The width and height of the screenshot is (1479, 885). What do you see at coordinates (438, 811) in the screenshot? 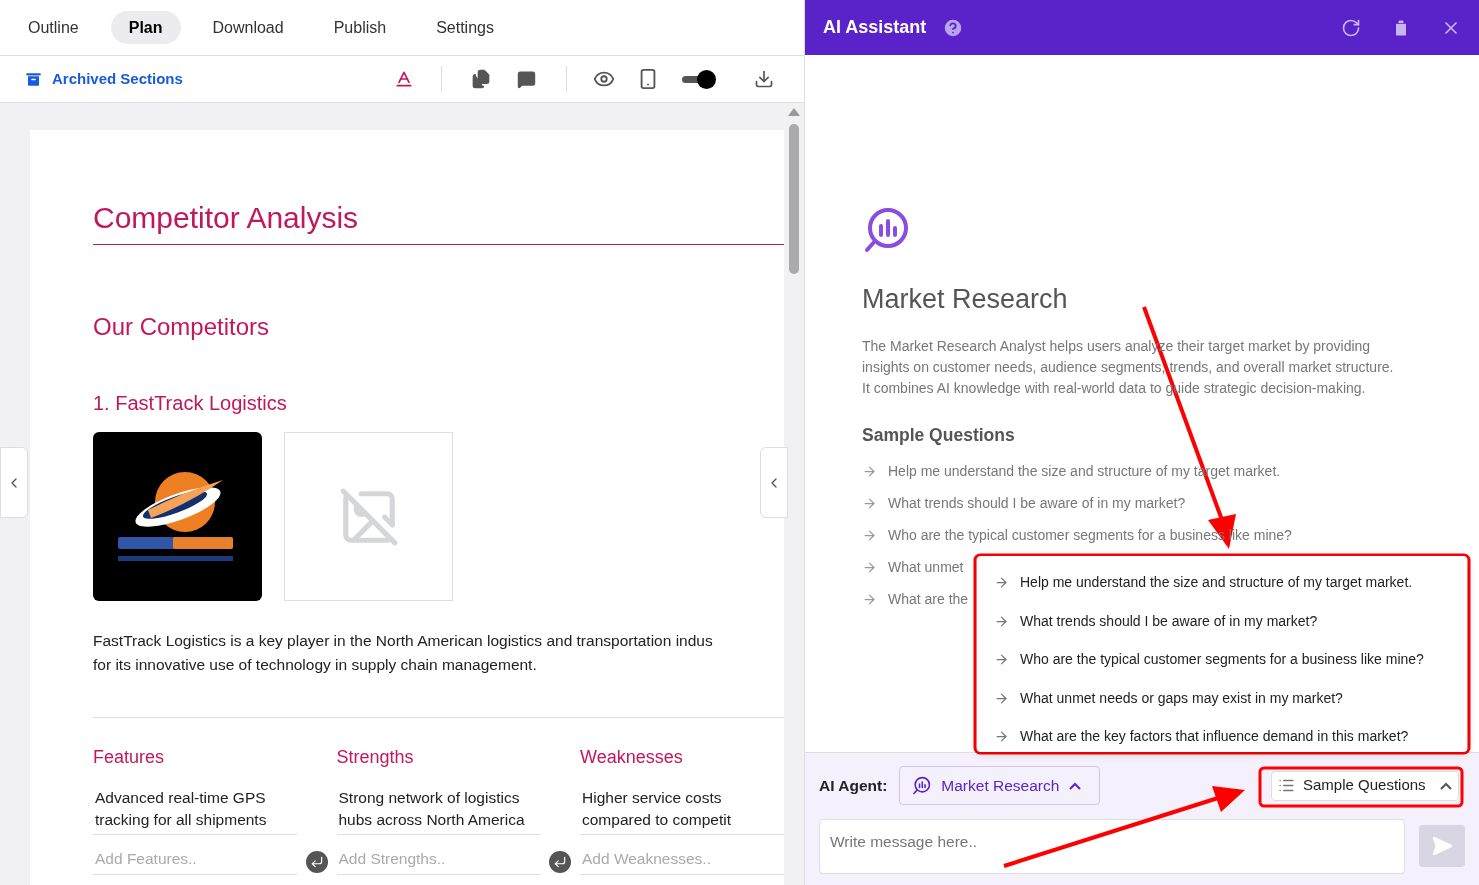
I see `list-item: Strong network of logistics hubs across North America` at bounding box center [438, 811].